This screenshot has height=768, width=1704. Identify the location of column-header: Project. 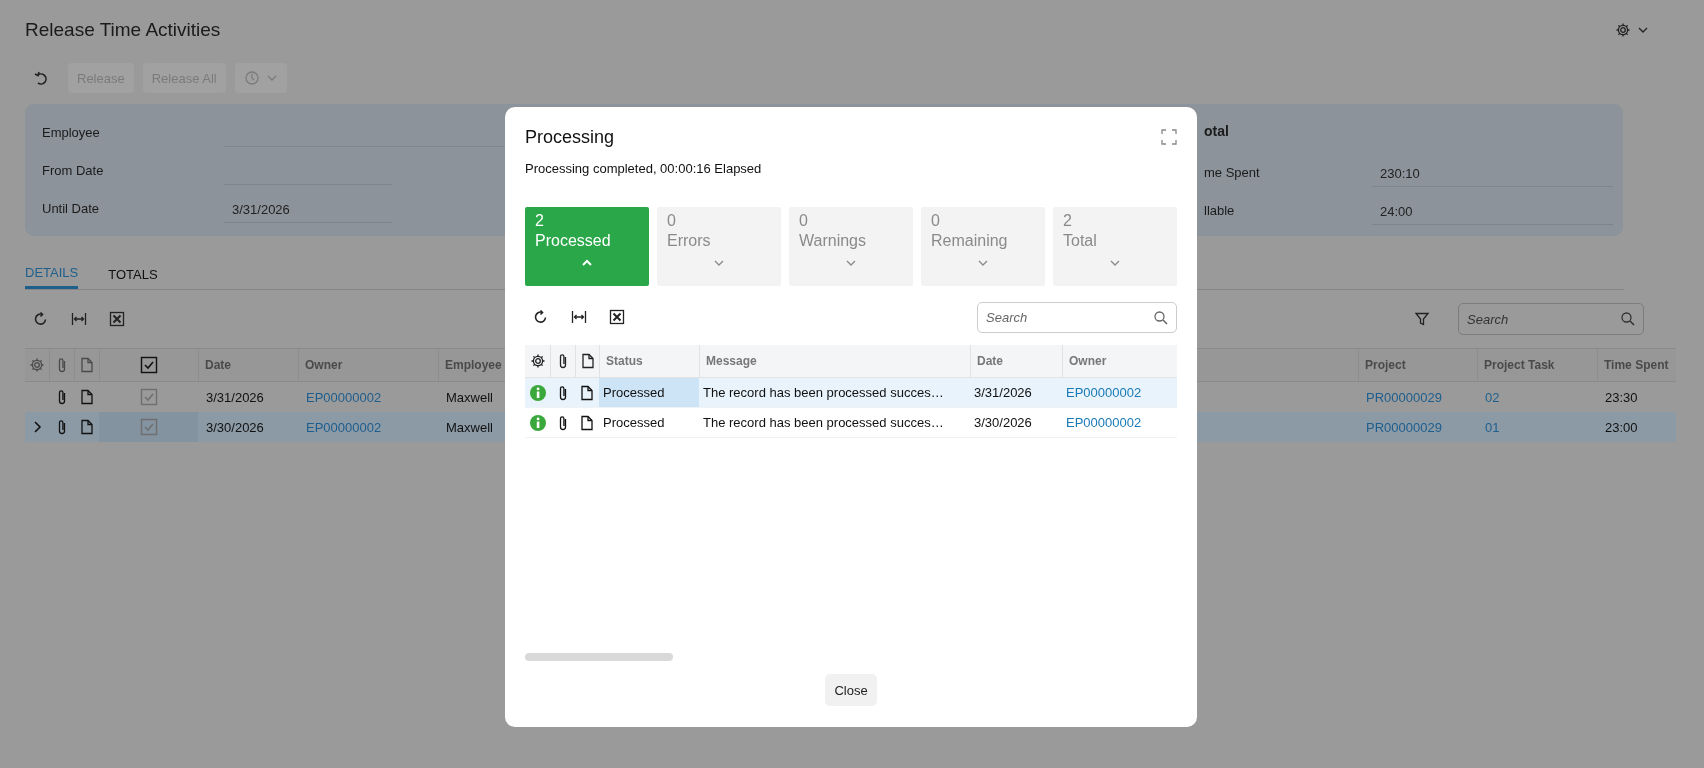
(1385, 365).